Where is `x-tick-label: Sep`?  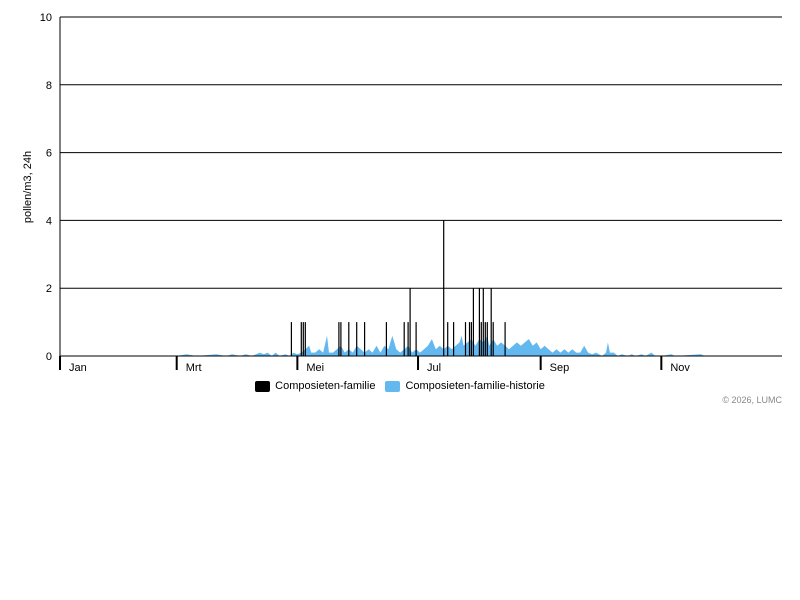 x-tick-label: Sep is located at coordinates (560, 368).